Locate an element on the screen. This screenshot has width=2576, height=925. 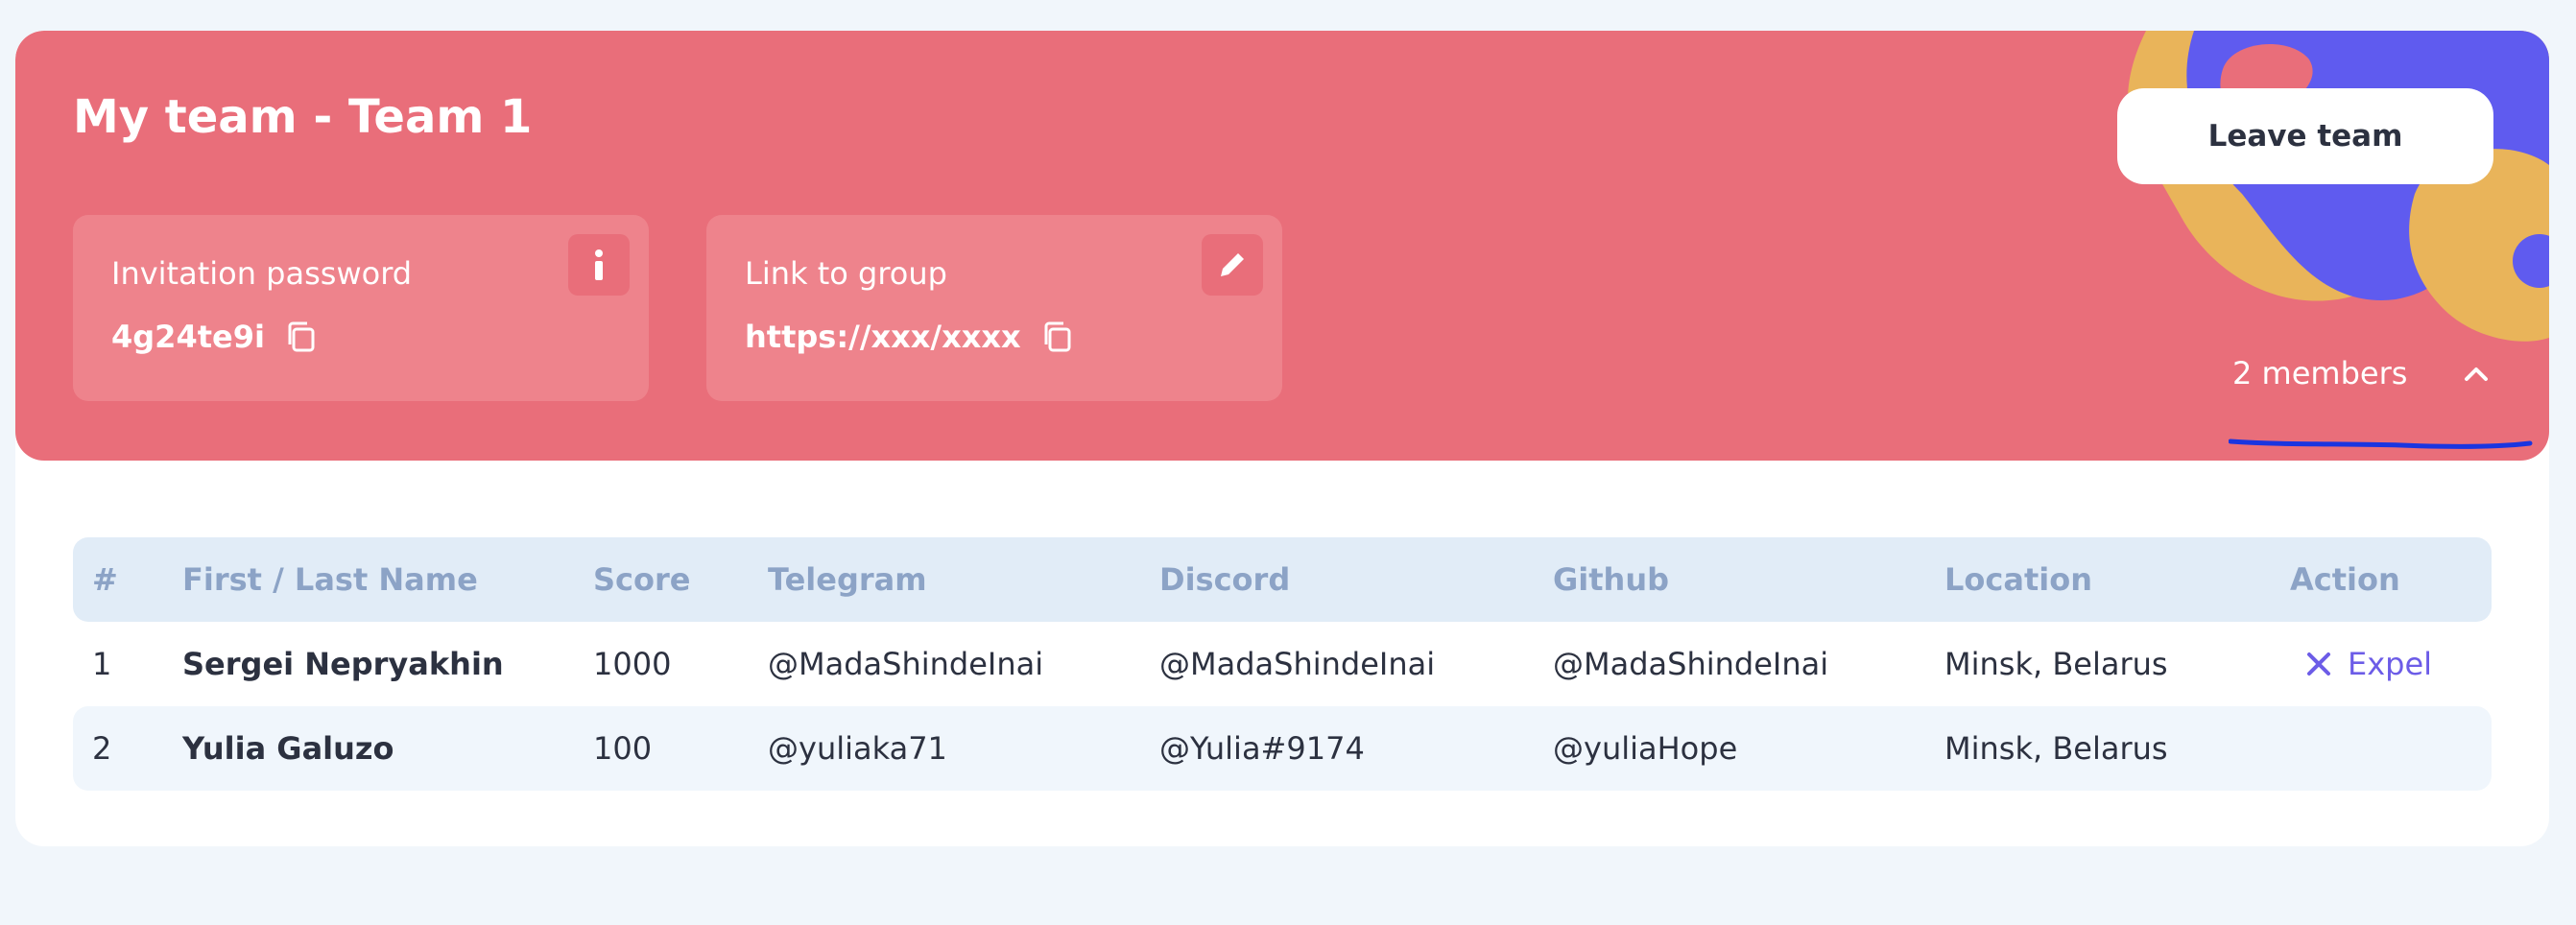
invitation-password-value: 4g24te9i is located at coordinates (188, 337).